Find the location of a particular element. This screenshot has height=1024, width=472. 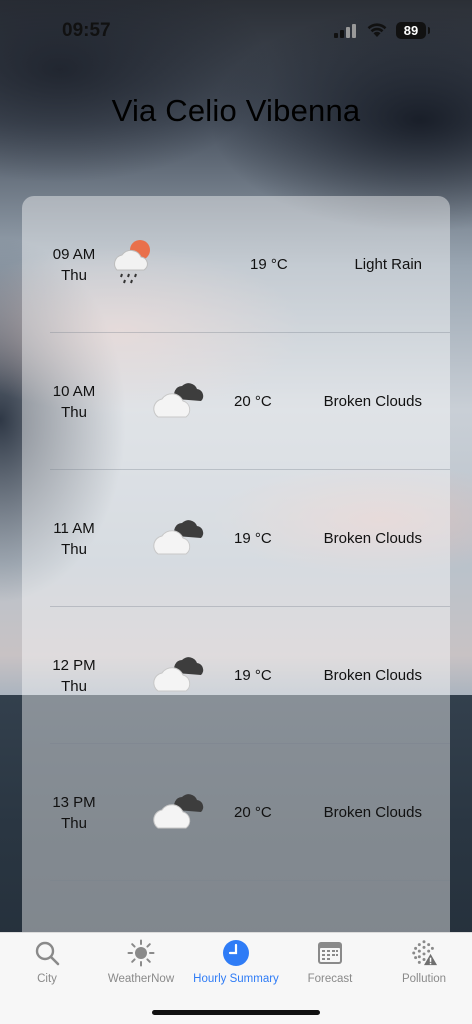

tab-label: WeatherNow is located at coordinates (141, 979).